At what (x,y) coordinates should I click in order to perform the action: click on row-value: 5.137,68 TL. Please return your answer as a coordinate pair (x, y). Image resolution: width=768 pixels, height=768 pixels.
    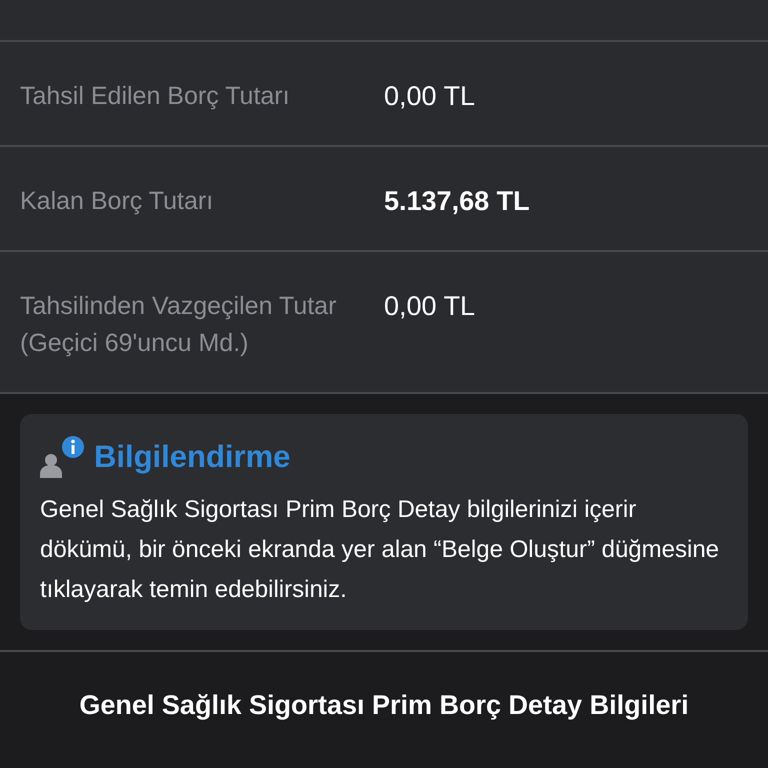
    Looking at the image, I should click on (457, 201).